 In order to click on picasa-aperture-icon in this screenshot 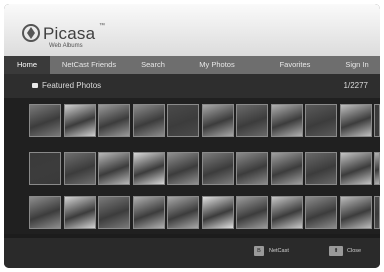, I will do `click(31, 33)`.